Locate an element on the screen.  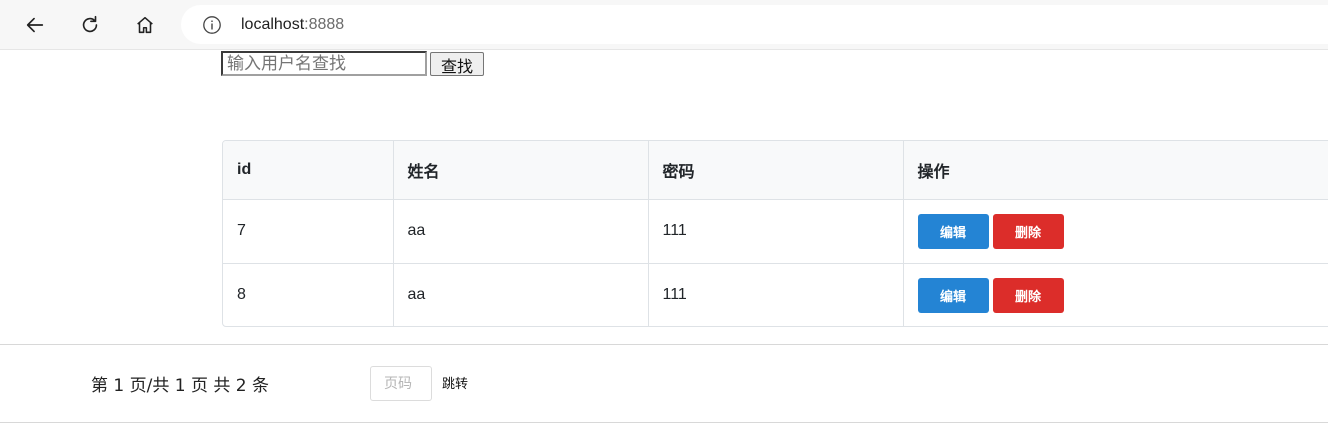
home-icon is located at coordinates (145, 25).